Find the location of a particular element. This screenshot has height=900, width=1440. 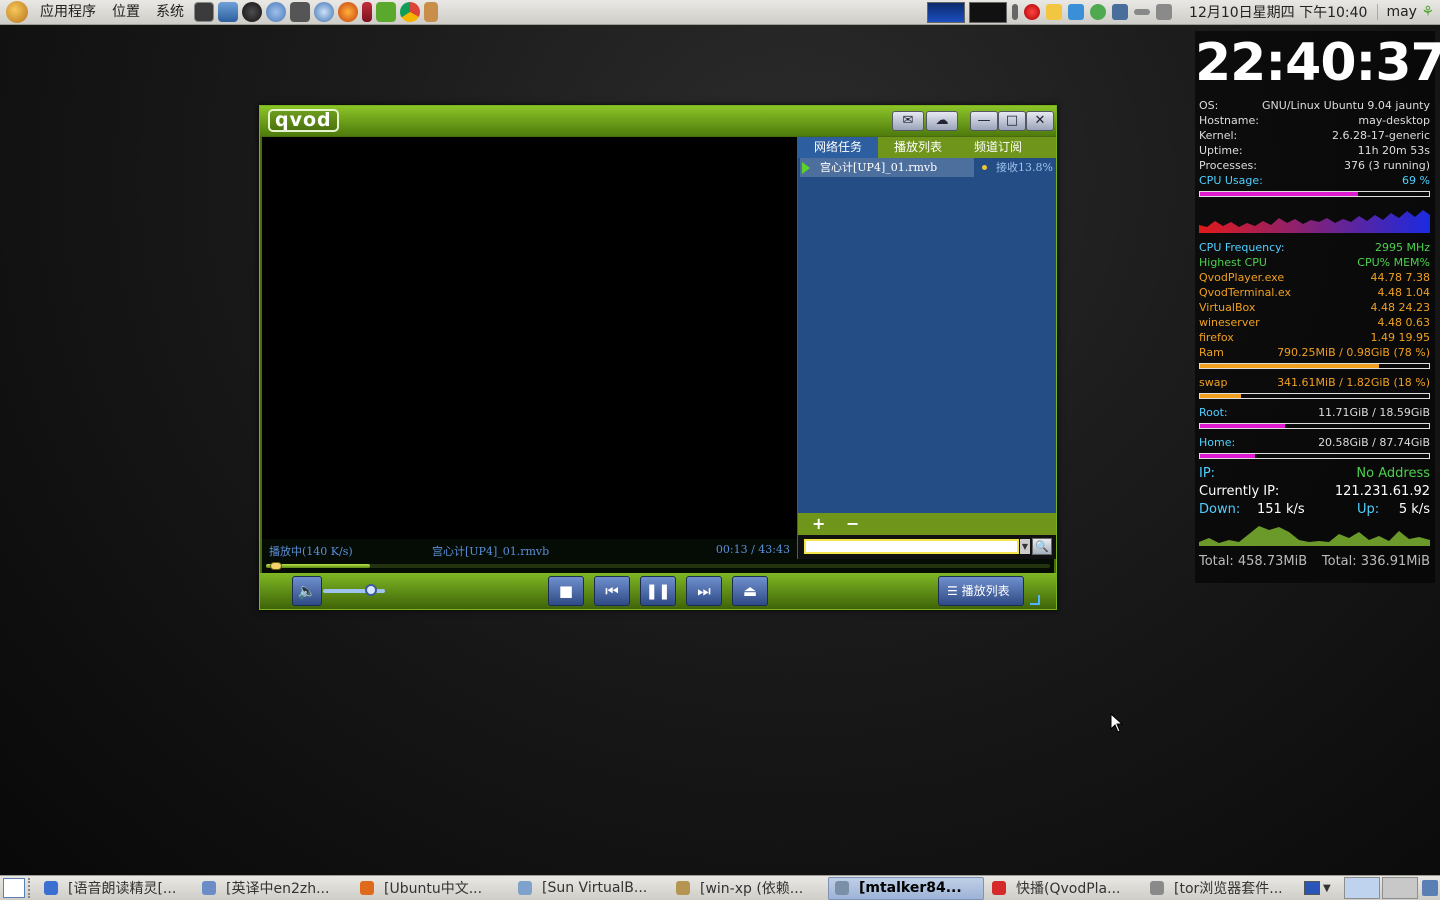

minimize-button: — is located at coordinates (984, 121).